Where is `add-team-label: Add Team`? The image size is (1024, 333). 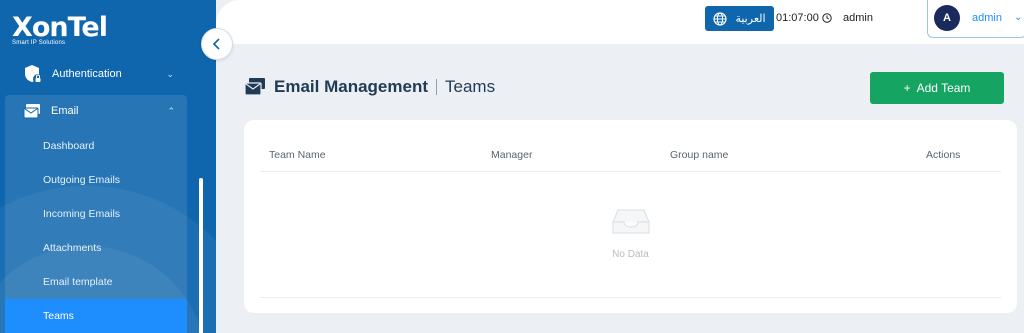
add-team-label: Add Team is located at coordinates (943, 88).